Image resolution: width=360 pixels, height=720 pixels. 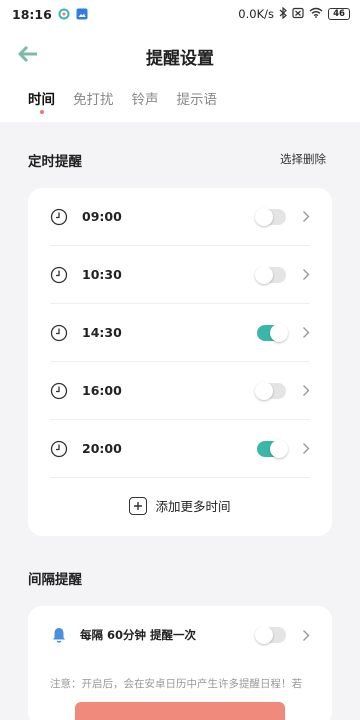 I want to click on tab-label: 铃声, so click(x=145, y=100).